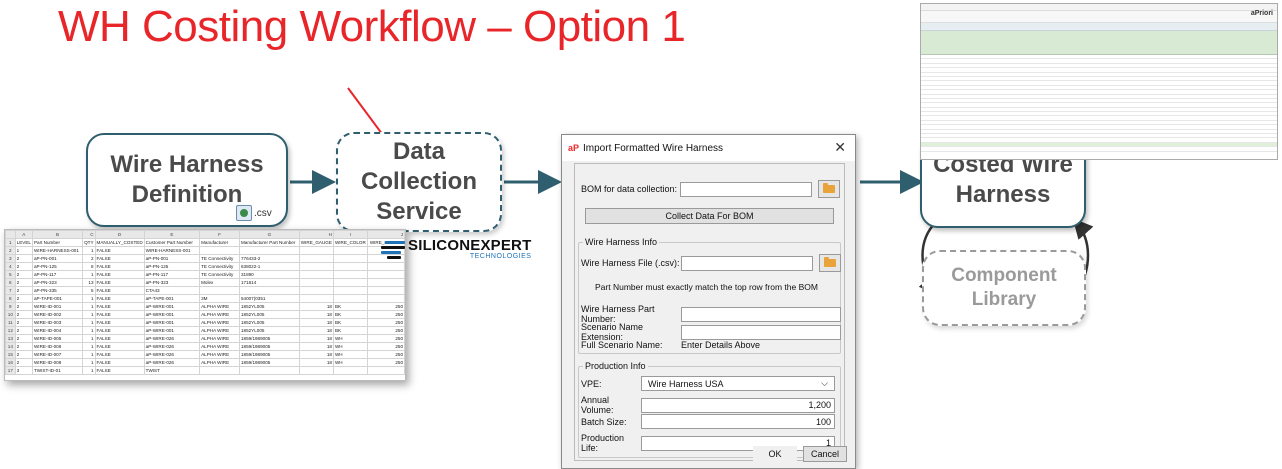  What do you see at coordinates (709, 216) in the screenshot?
I see `collect-data-button: Collect Data For BOM` at bounding box center [709, 216].